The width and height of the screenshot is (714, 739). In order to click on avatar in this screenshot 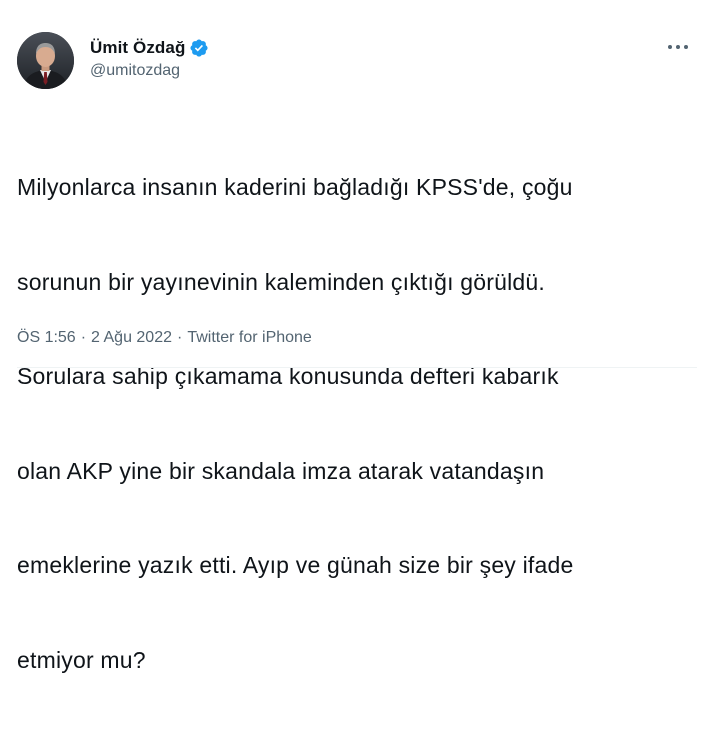, I will do `click(45, 60)`.